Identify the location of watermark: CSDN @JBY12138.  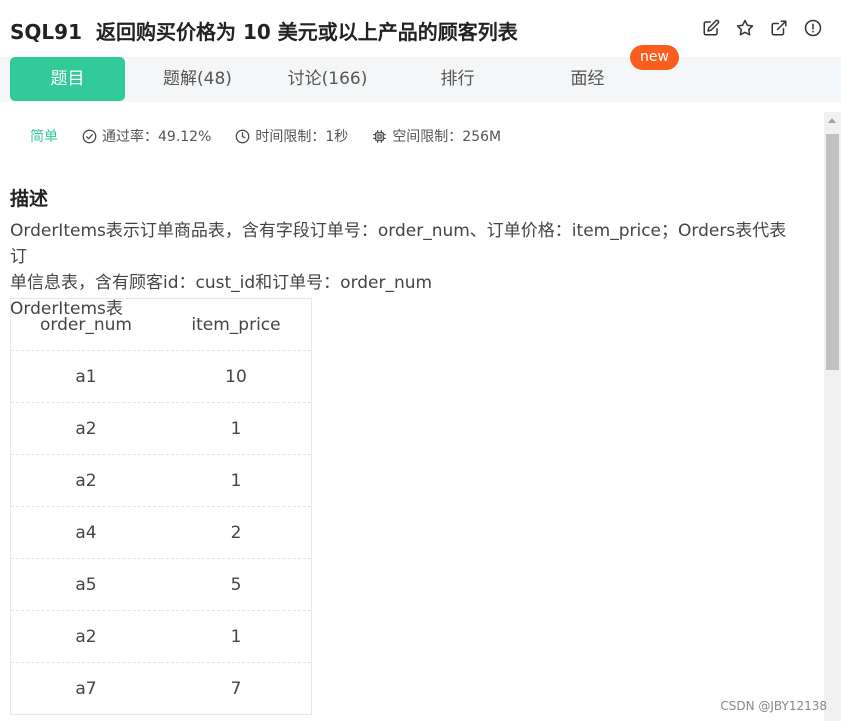
(773, 706).